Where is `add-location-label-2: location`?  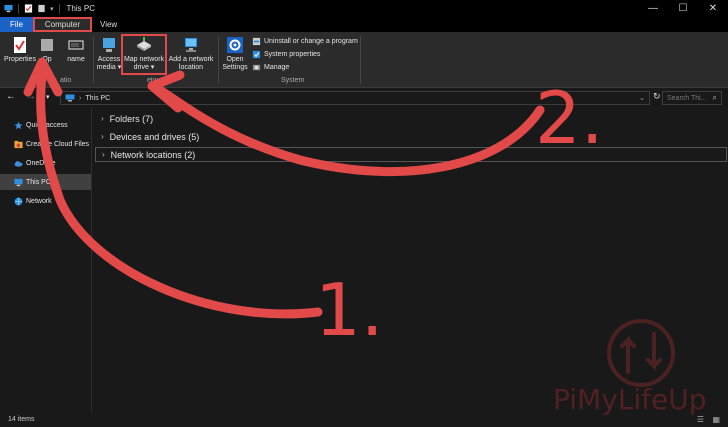 add-location-label-2: location is located at coordinates (191, 67).